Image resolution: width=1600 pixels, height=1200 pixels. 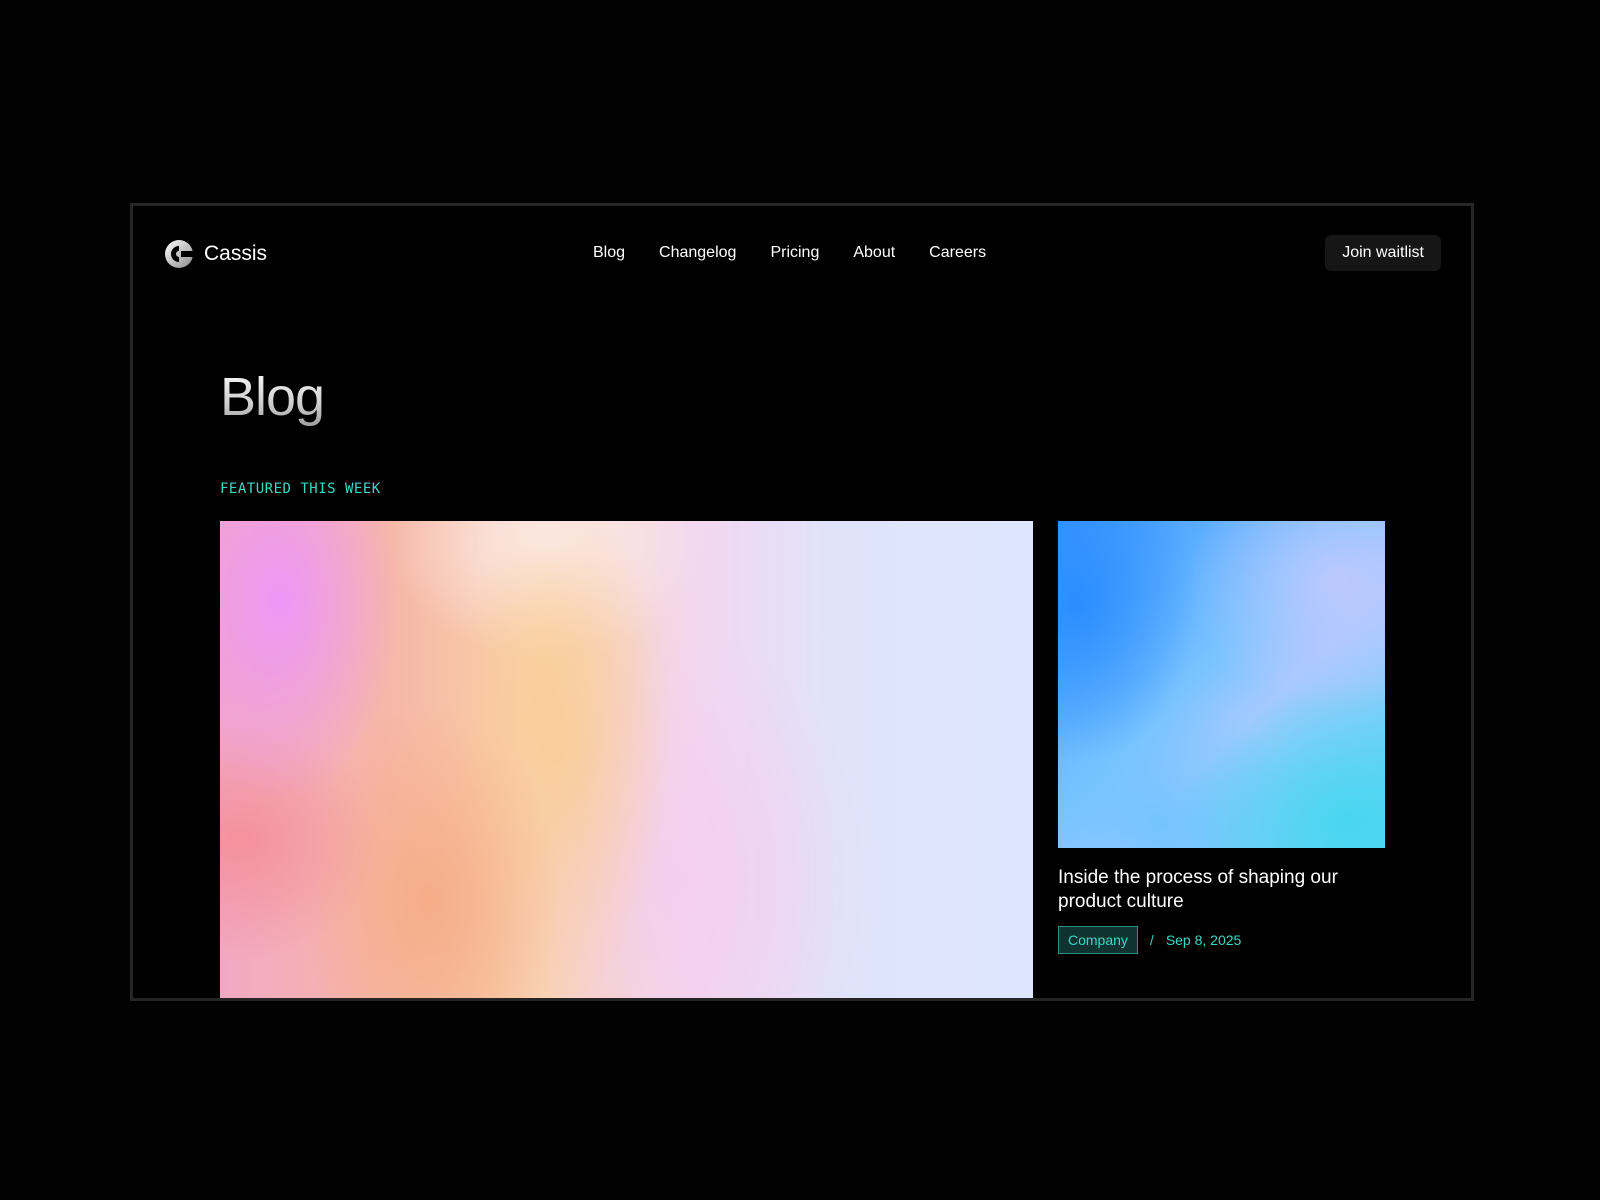 I want to click on post-date: Sep 8, 2025, so click(x=1203, y=940).